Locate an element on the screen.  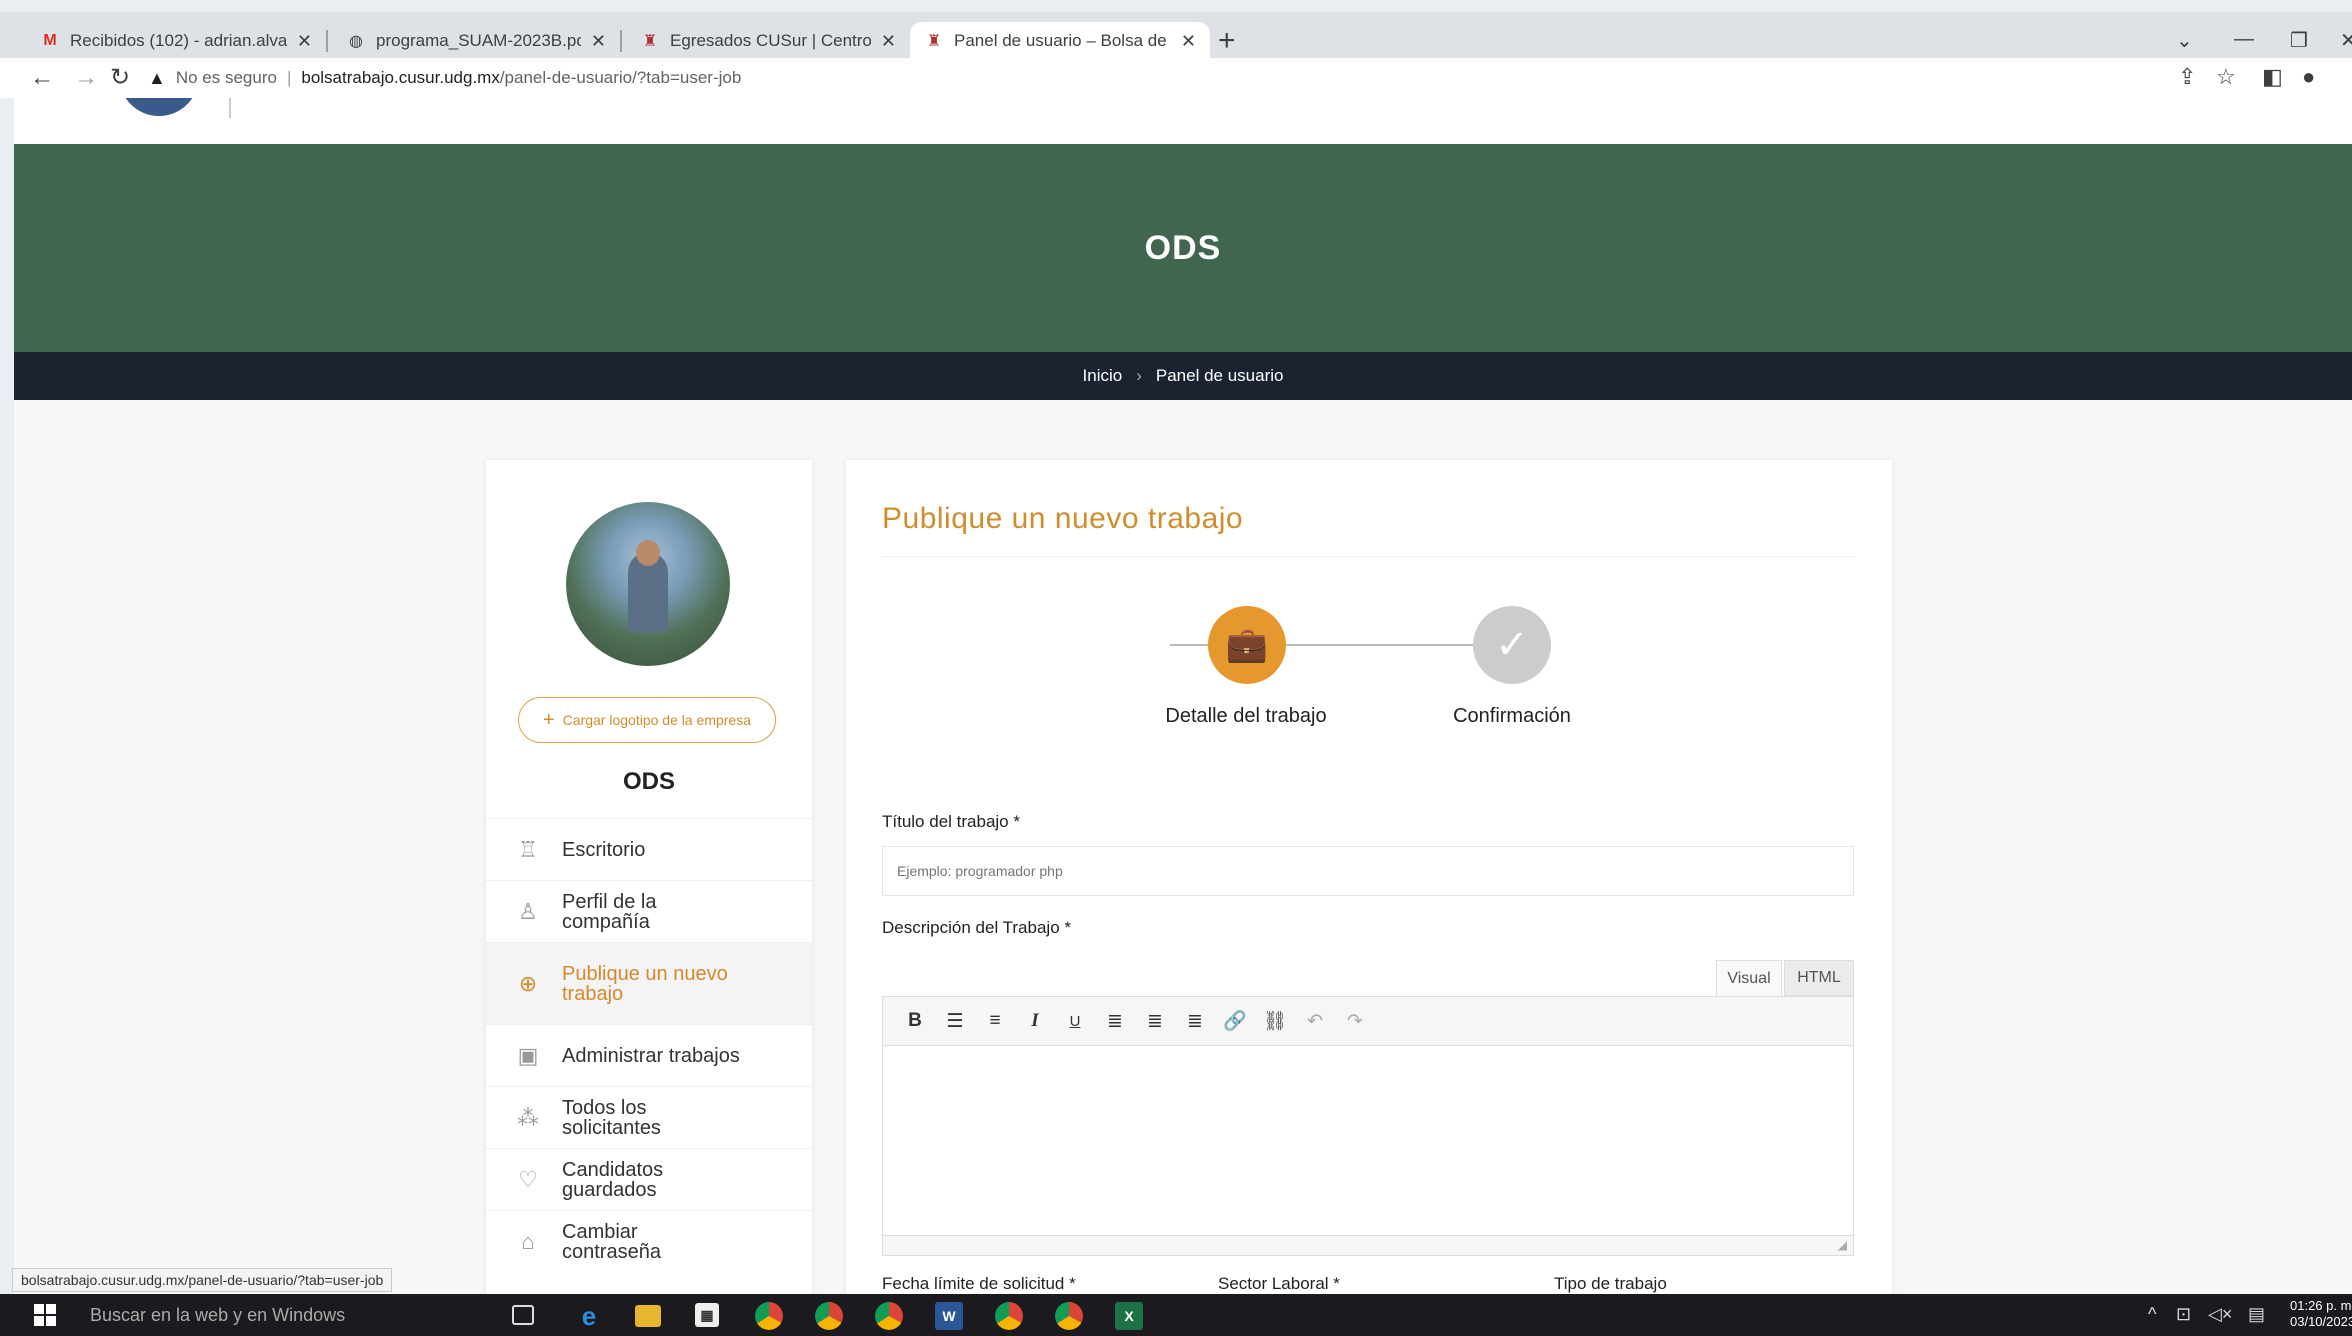
editor-statusbar: ◢ is located at coordinates (1368, 1246).